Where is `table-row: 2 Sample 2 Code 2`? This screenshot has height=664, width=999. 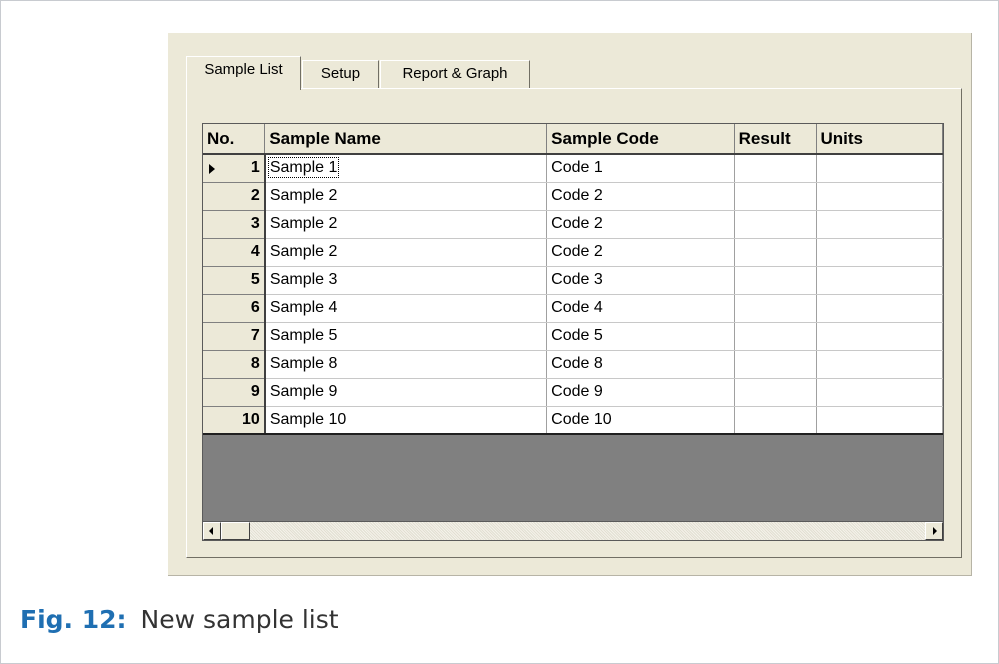 table-row: 2 Sample 2 Code 2 is located at coordinates (573, 196).